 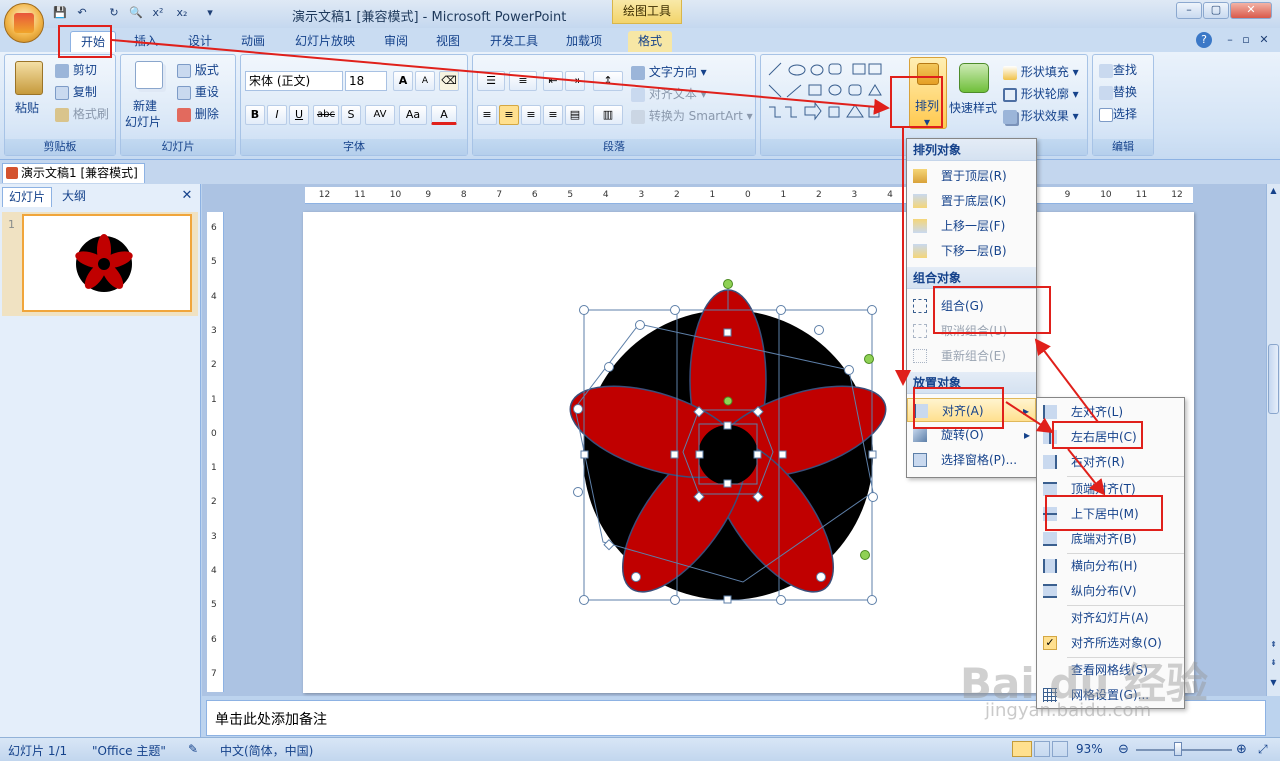 What do you see at coordinates (1264, 40) in the screenshot?
I see `ribbon-close-icon: ✕` at bounding box center [1264, 40].